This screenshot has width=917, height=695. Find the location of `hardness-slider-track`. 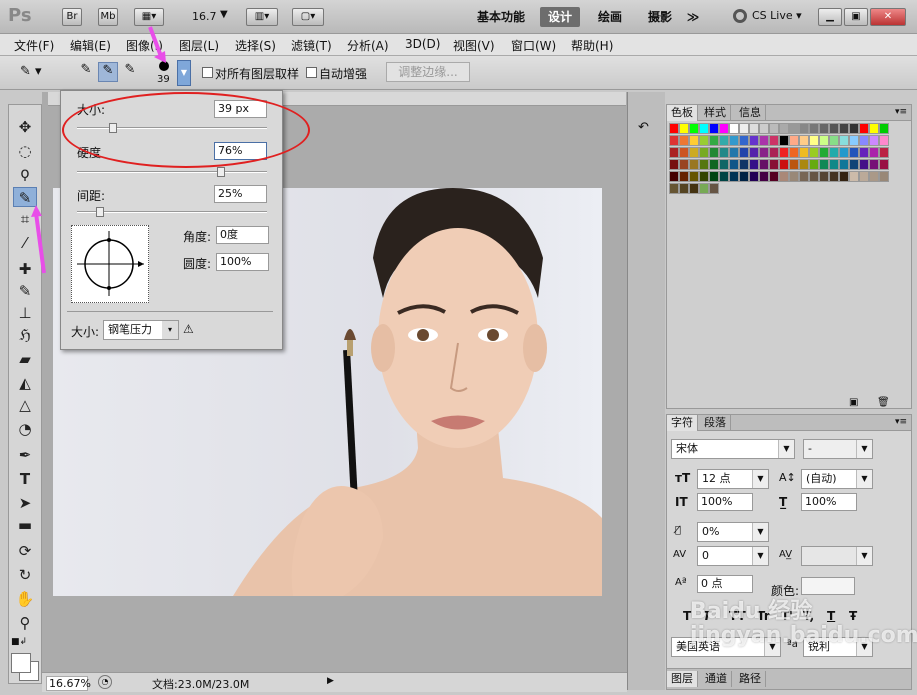

hardness-slider-track is located at coordinates (172, 172).